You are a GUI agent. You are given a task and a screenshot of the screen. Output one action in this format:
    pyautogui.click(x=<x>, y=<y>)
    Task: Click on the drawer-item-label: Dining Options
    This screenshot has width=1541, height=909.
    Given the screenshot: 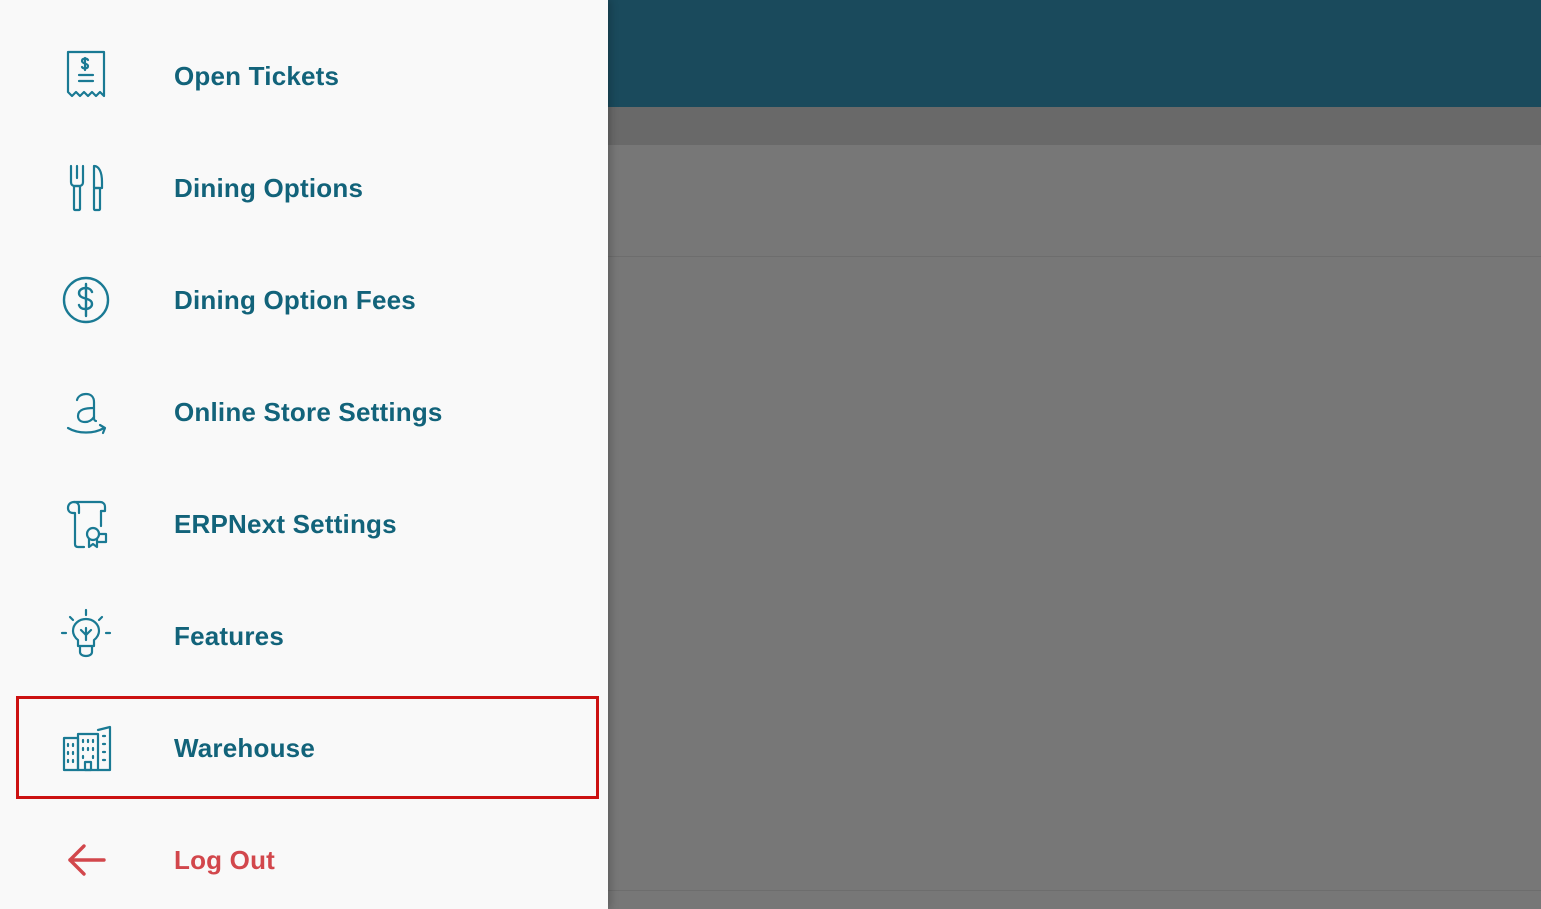 What is the action you would take?
    pyautogui.click(x=269, y=187)
    